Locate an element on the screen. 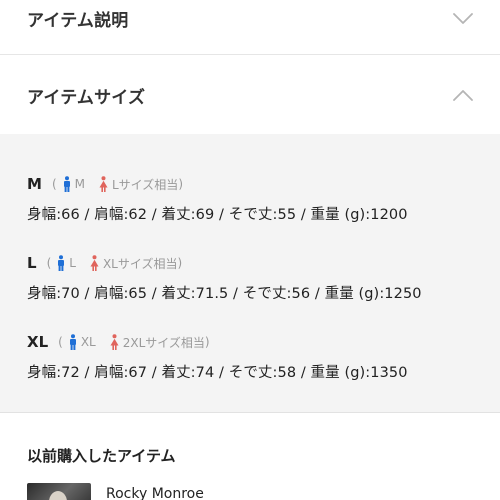 The height and width of the screenshot is (500, 500). female-size: 2XLサイズ相当 is located at coordinates (163, 342).